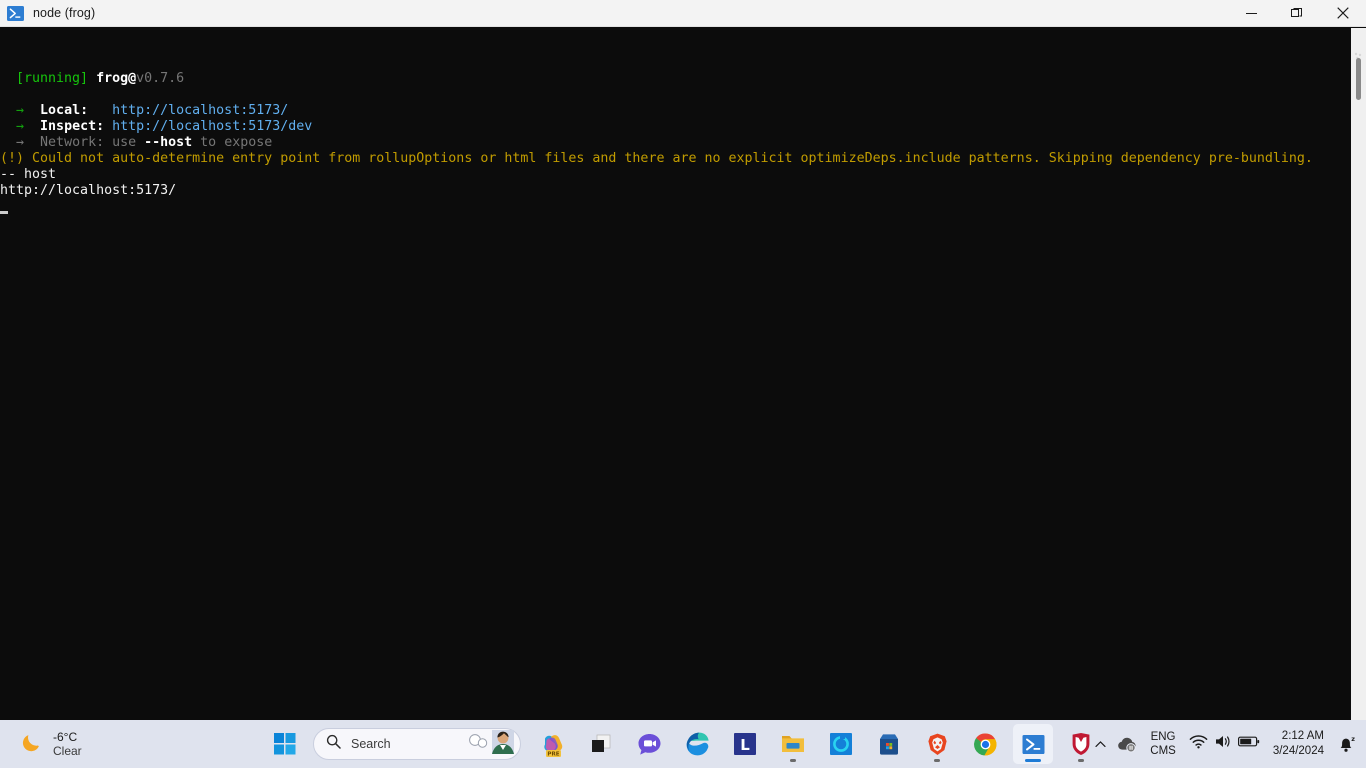 Image resolution: width=1366 pixels, height=768 pixels. Describe the element at coordinates (683, 207) in the screenshot. I see `block-cursor` at that location.